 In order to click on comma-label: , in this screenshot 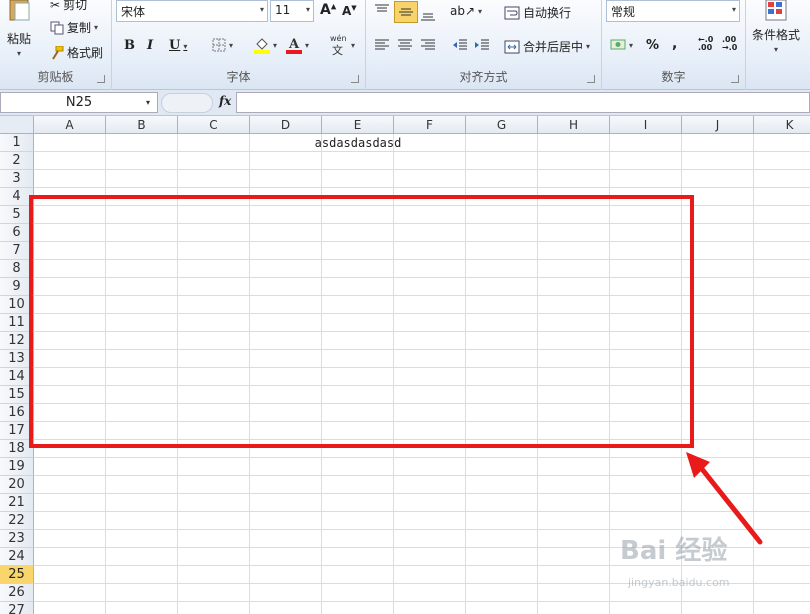, I will do `click(675, 44)`.